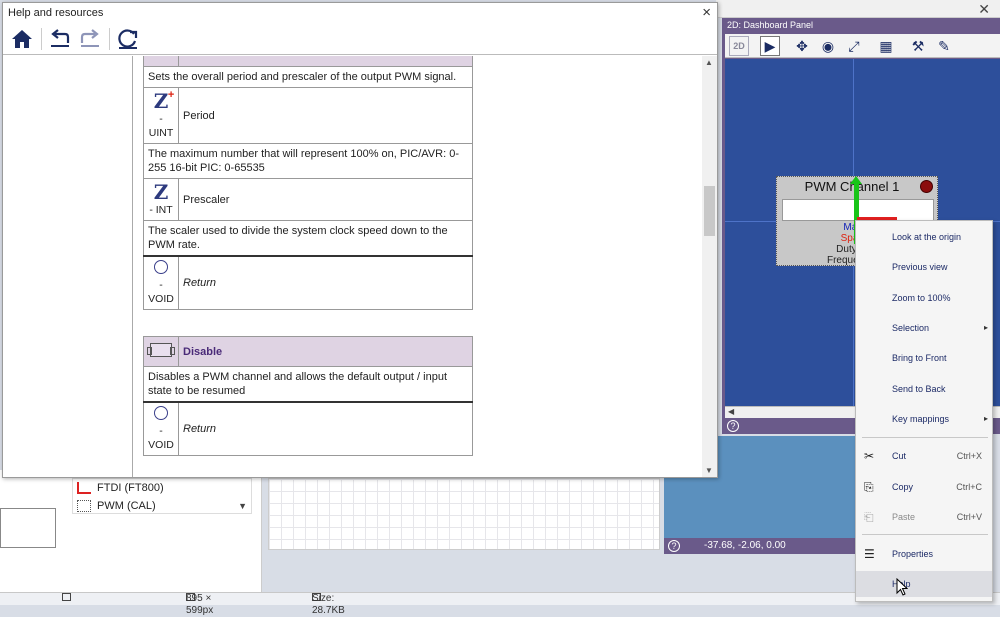 The image size is (1000, 617). Describe the element at coordinates (500, 604) in the screenshot. I see `status-bar: 895 × 599px Size: 28.7KB 100%` at that location.